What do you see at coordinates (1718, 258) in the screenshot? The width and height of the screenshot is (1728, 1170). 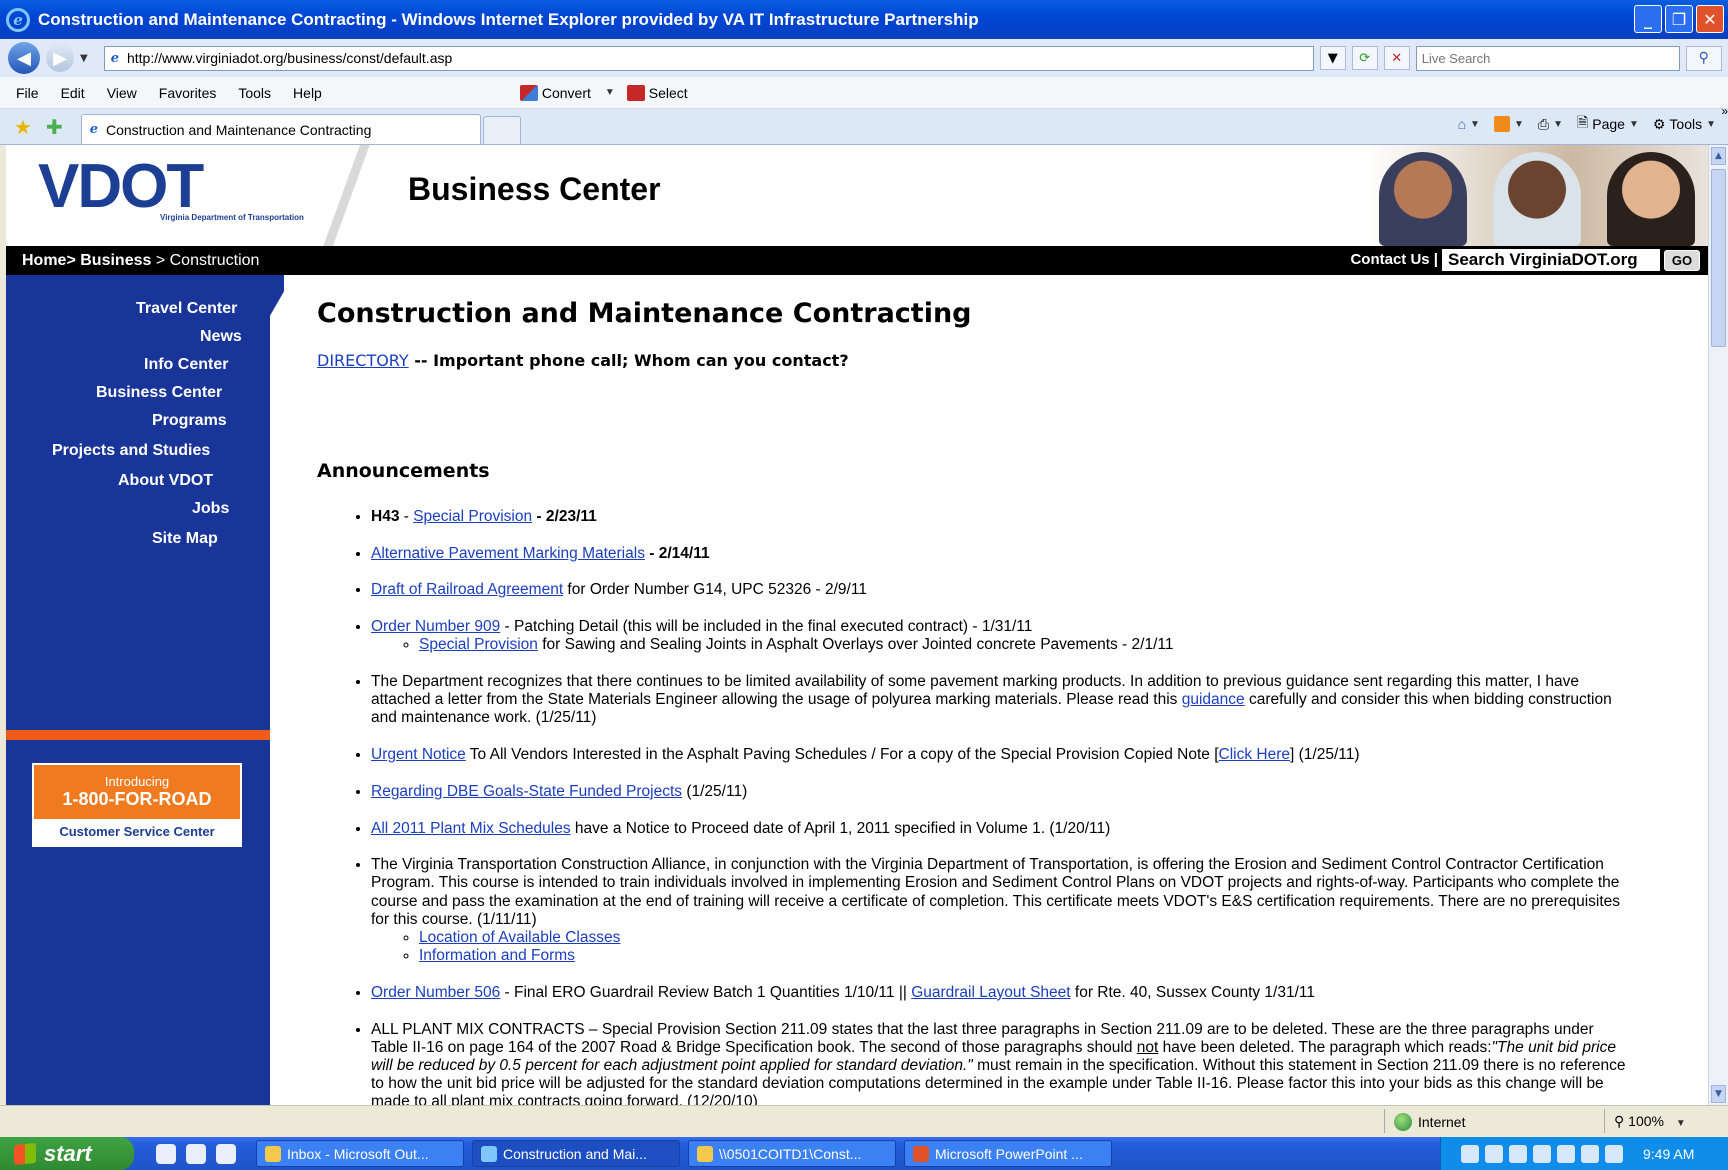 I see `scroll-thumb` at bounding box center [1718, 258].